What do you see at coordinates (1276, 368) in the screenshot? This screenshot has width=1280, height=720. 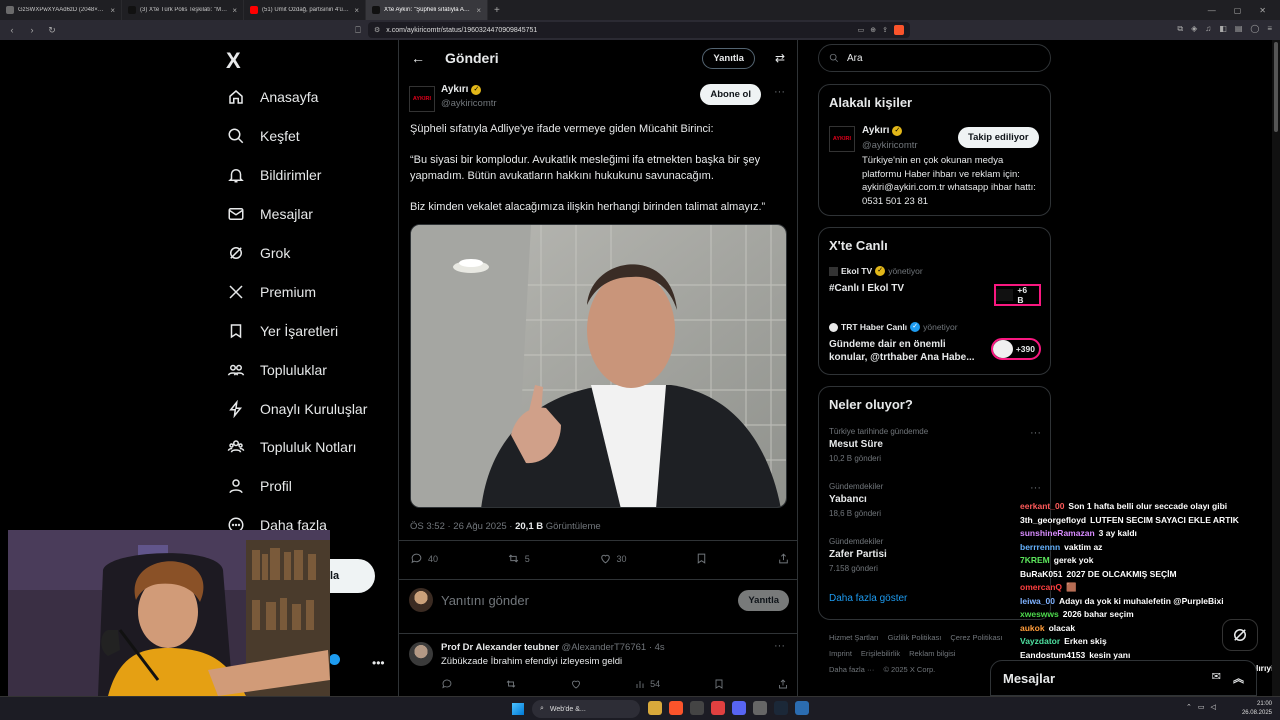 I see `page-scrollbar` at bounding box center [1276, 368].